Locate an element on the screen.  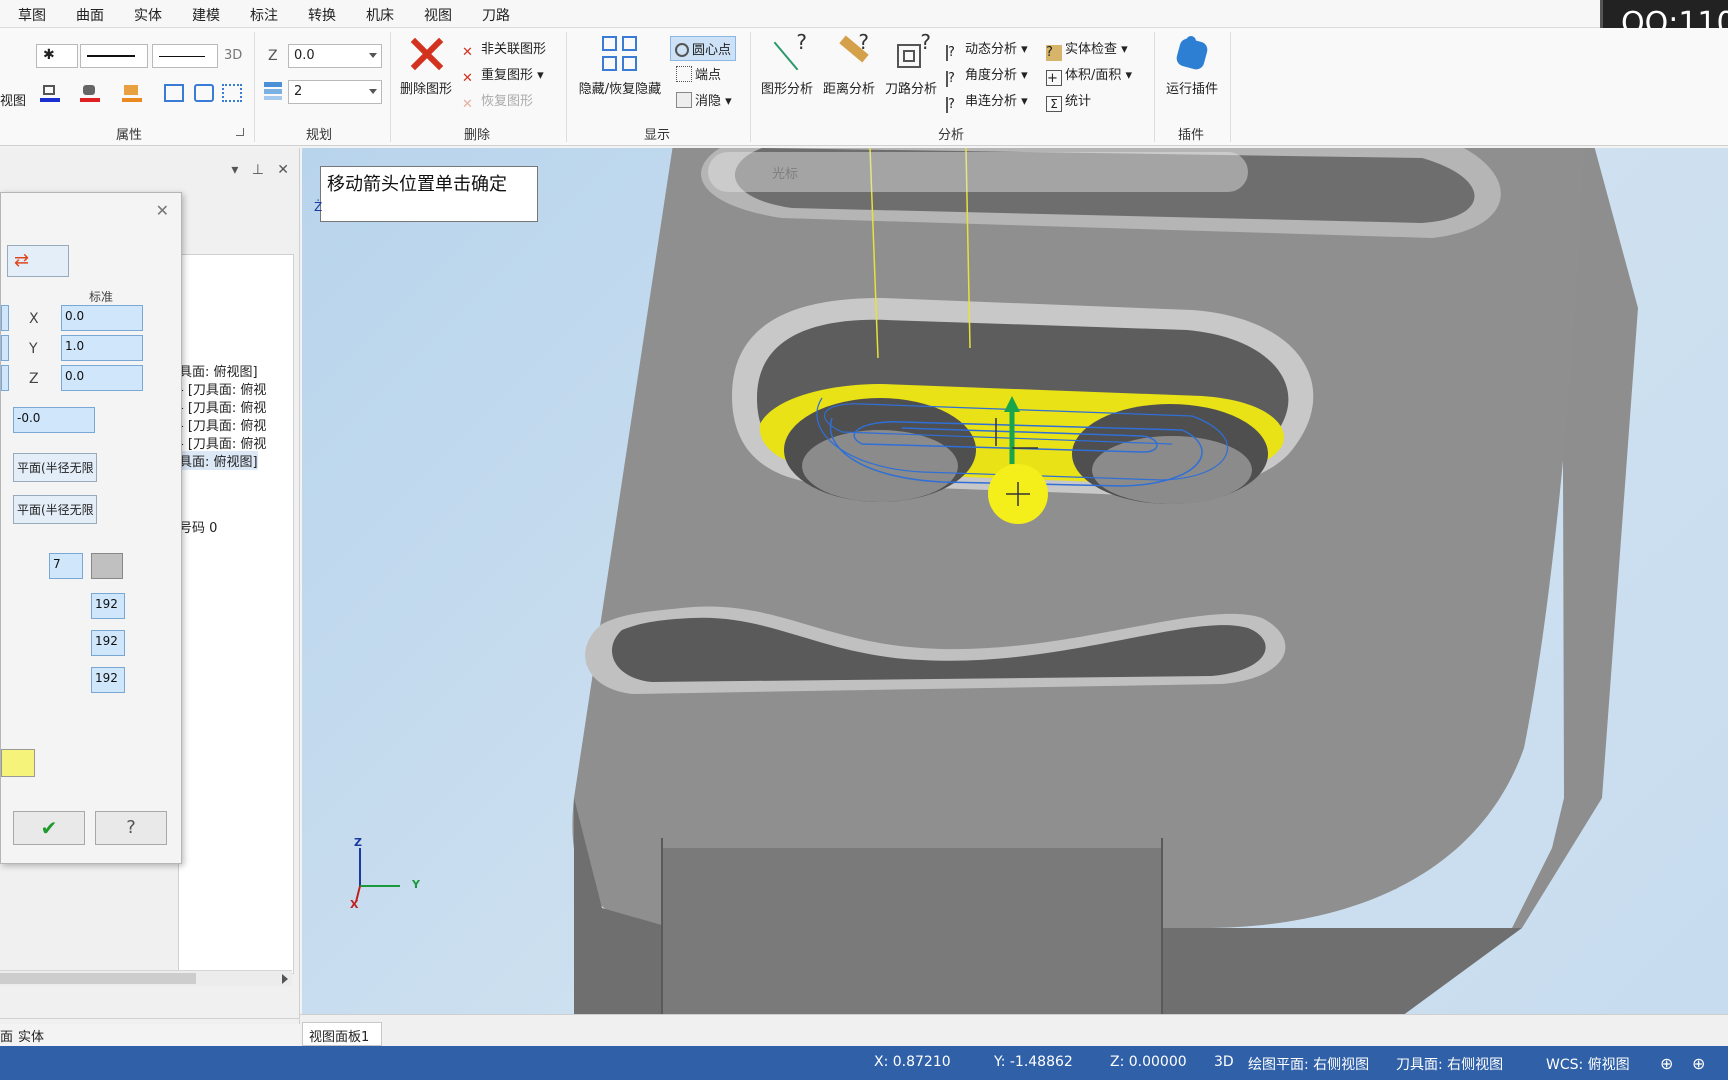
red-input: 192 is located at coordinates (108, 606).